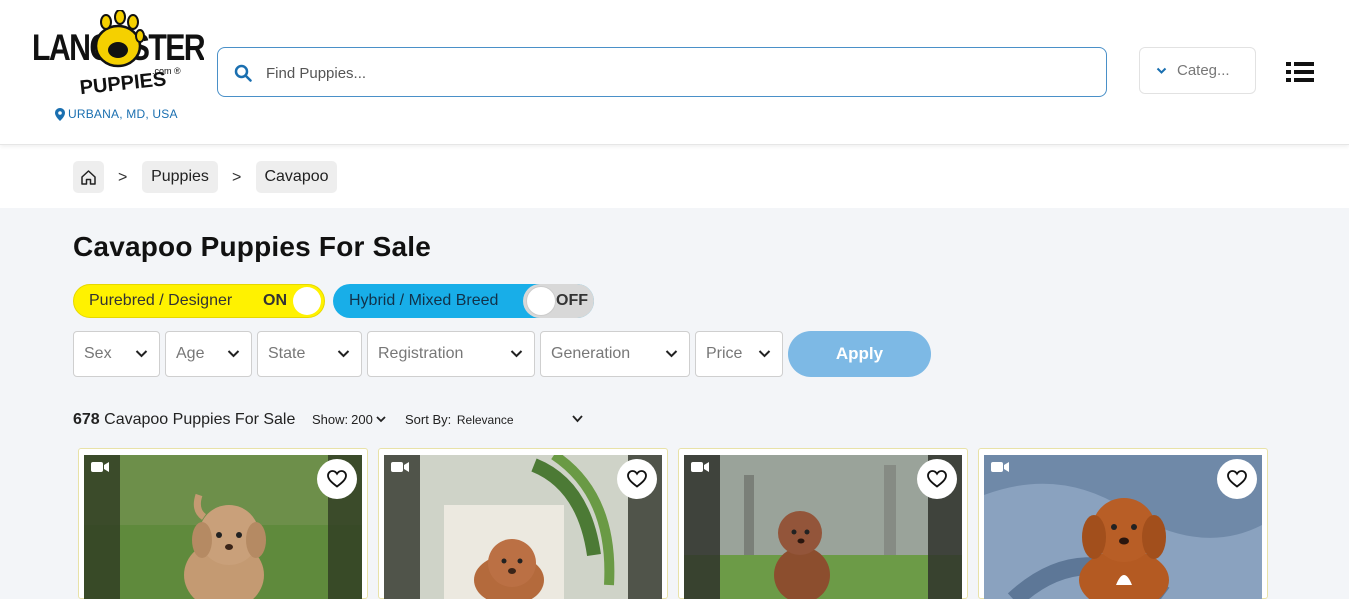 The image size is (1349, 599). What do you see at coordinates (362, 419) in the screenshot?
I see `show-value: 200` at bounding box center [362, 419].